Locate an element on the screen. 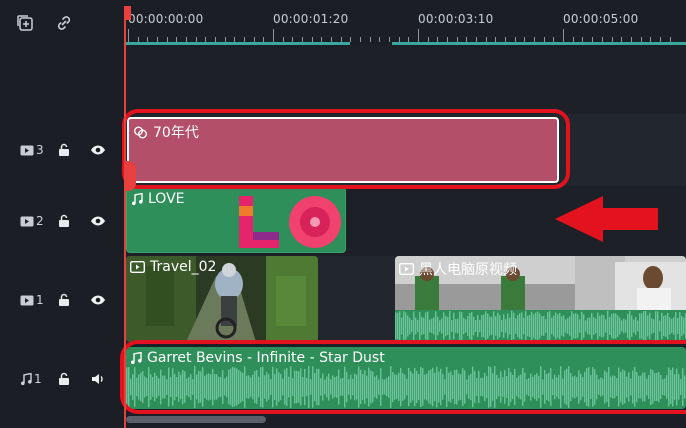 Image resolution: width=686 pixels, height=428 pixels. clip-header: 黑人电脑原视频 is located at coordinates (458, 269).